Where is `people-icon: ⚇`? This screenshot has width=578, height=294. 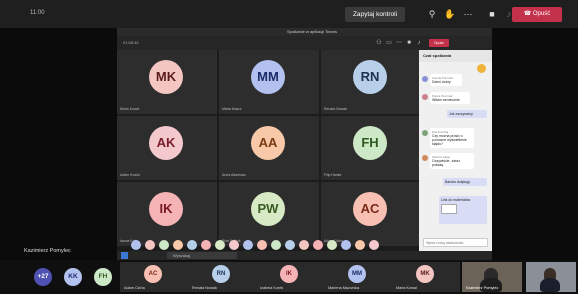 people-icon: ⚇ is located at coordinates (379, 43).